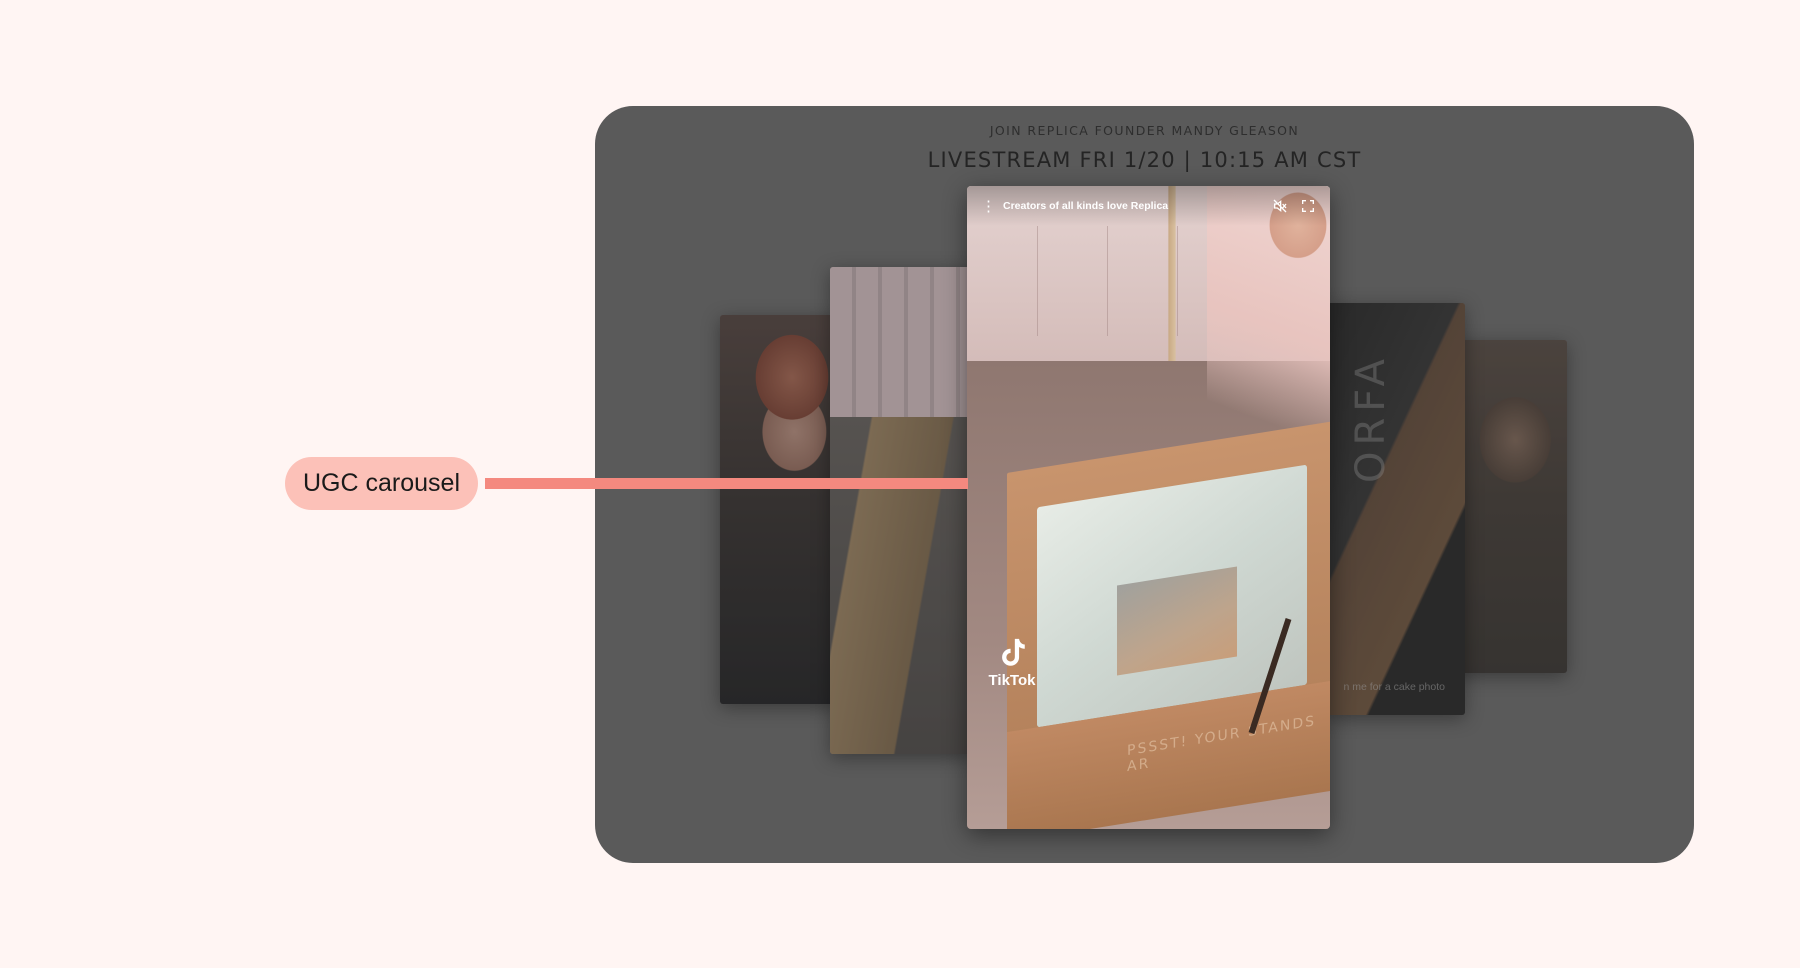 This screenshot has height=968, width=1800. Describe the element at coordinates (1144, 130) in the screenshot. I see `promo-eyebrow: JOIN REPLICA FOUNDER MANDY GLEASON` at that location.